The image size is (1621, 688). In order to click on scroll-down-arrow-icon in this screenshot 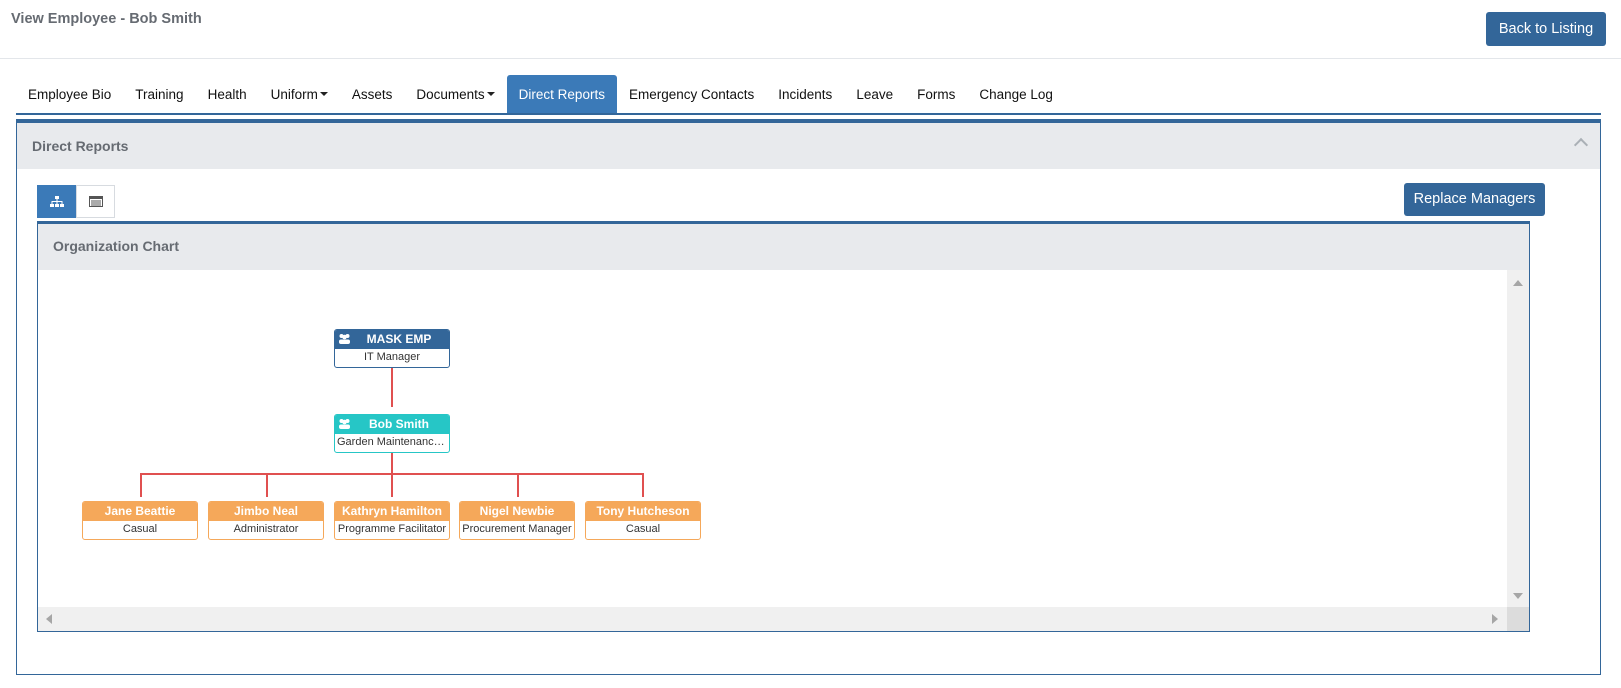, I will do `click(1518, 596)`.